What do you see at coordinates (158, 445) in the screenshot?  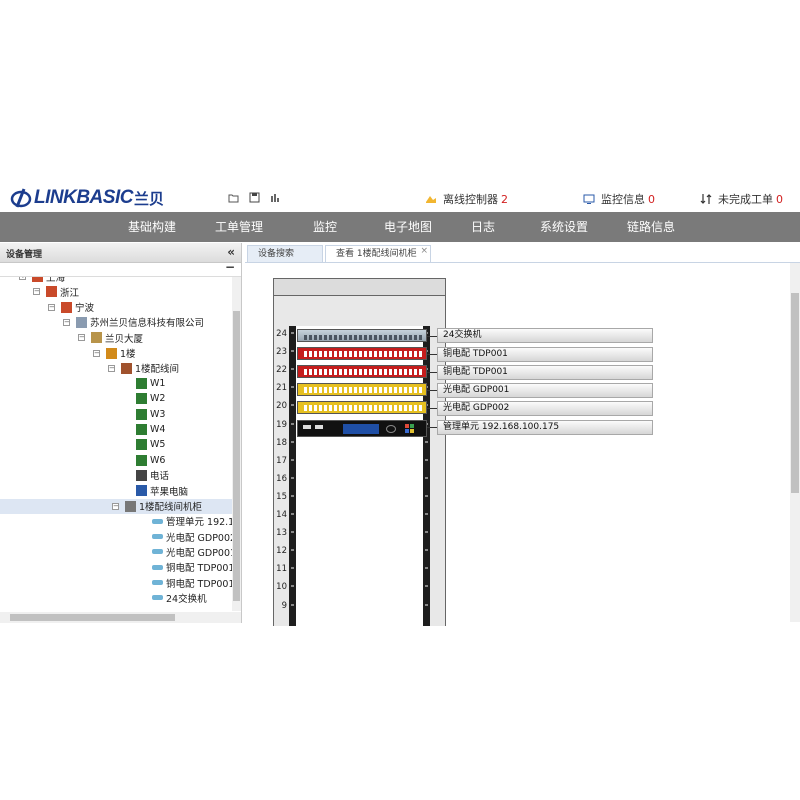 I see `tree-node-label: W5` at bounding box center [158, 445].